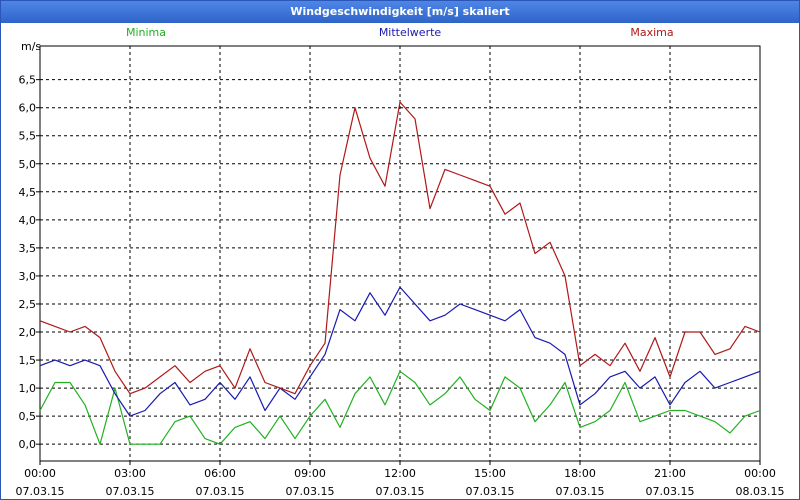 This screenshot has width=800, height=500. I want to click on y-tick-label: 1,0, so click(28, 388).